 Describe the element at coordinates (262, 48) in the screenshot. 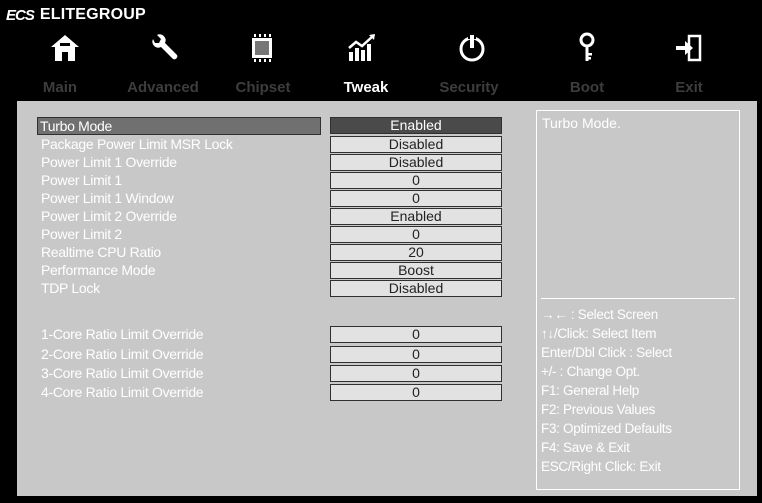

I see `chip-icon` at that location.